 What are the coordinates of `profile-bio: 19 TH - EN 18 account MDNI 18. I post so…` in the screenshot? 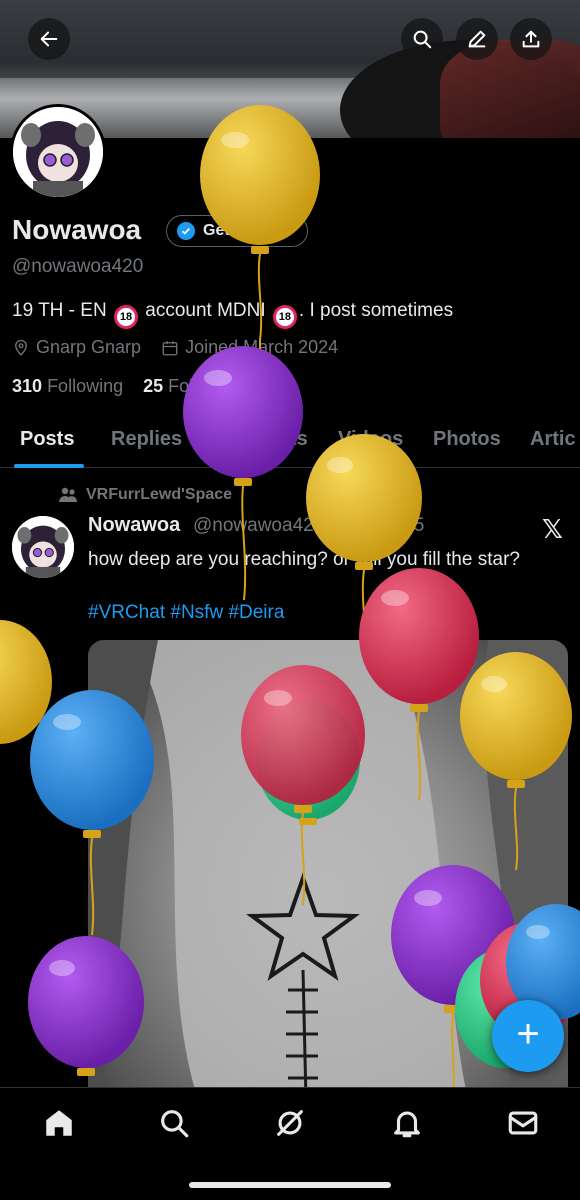 It's located at (232, 314).